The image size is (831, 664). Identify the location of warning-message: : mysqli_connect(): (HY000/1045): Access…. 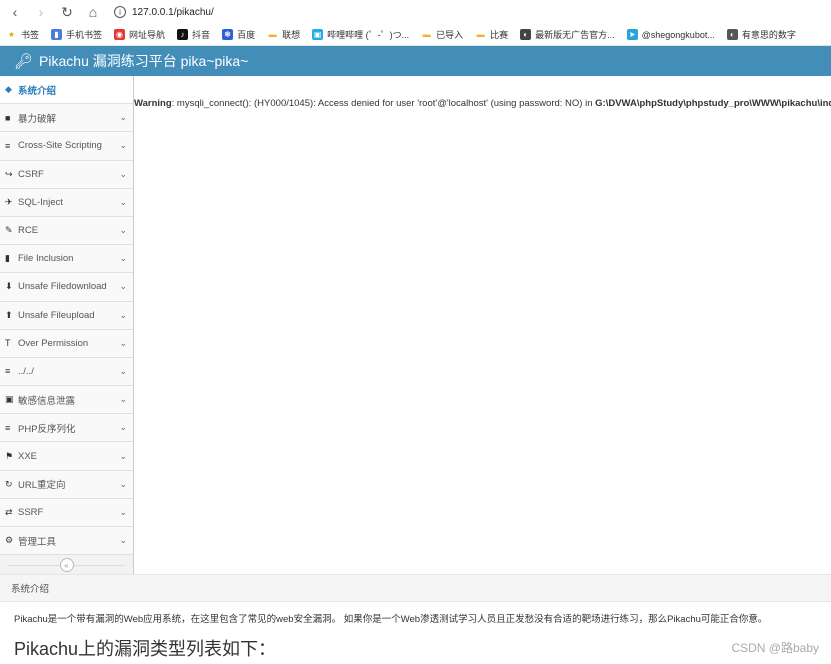
(383, 103).